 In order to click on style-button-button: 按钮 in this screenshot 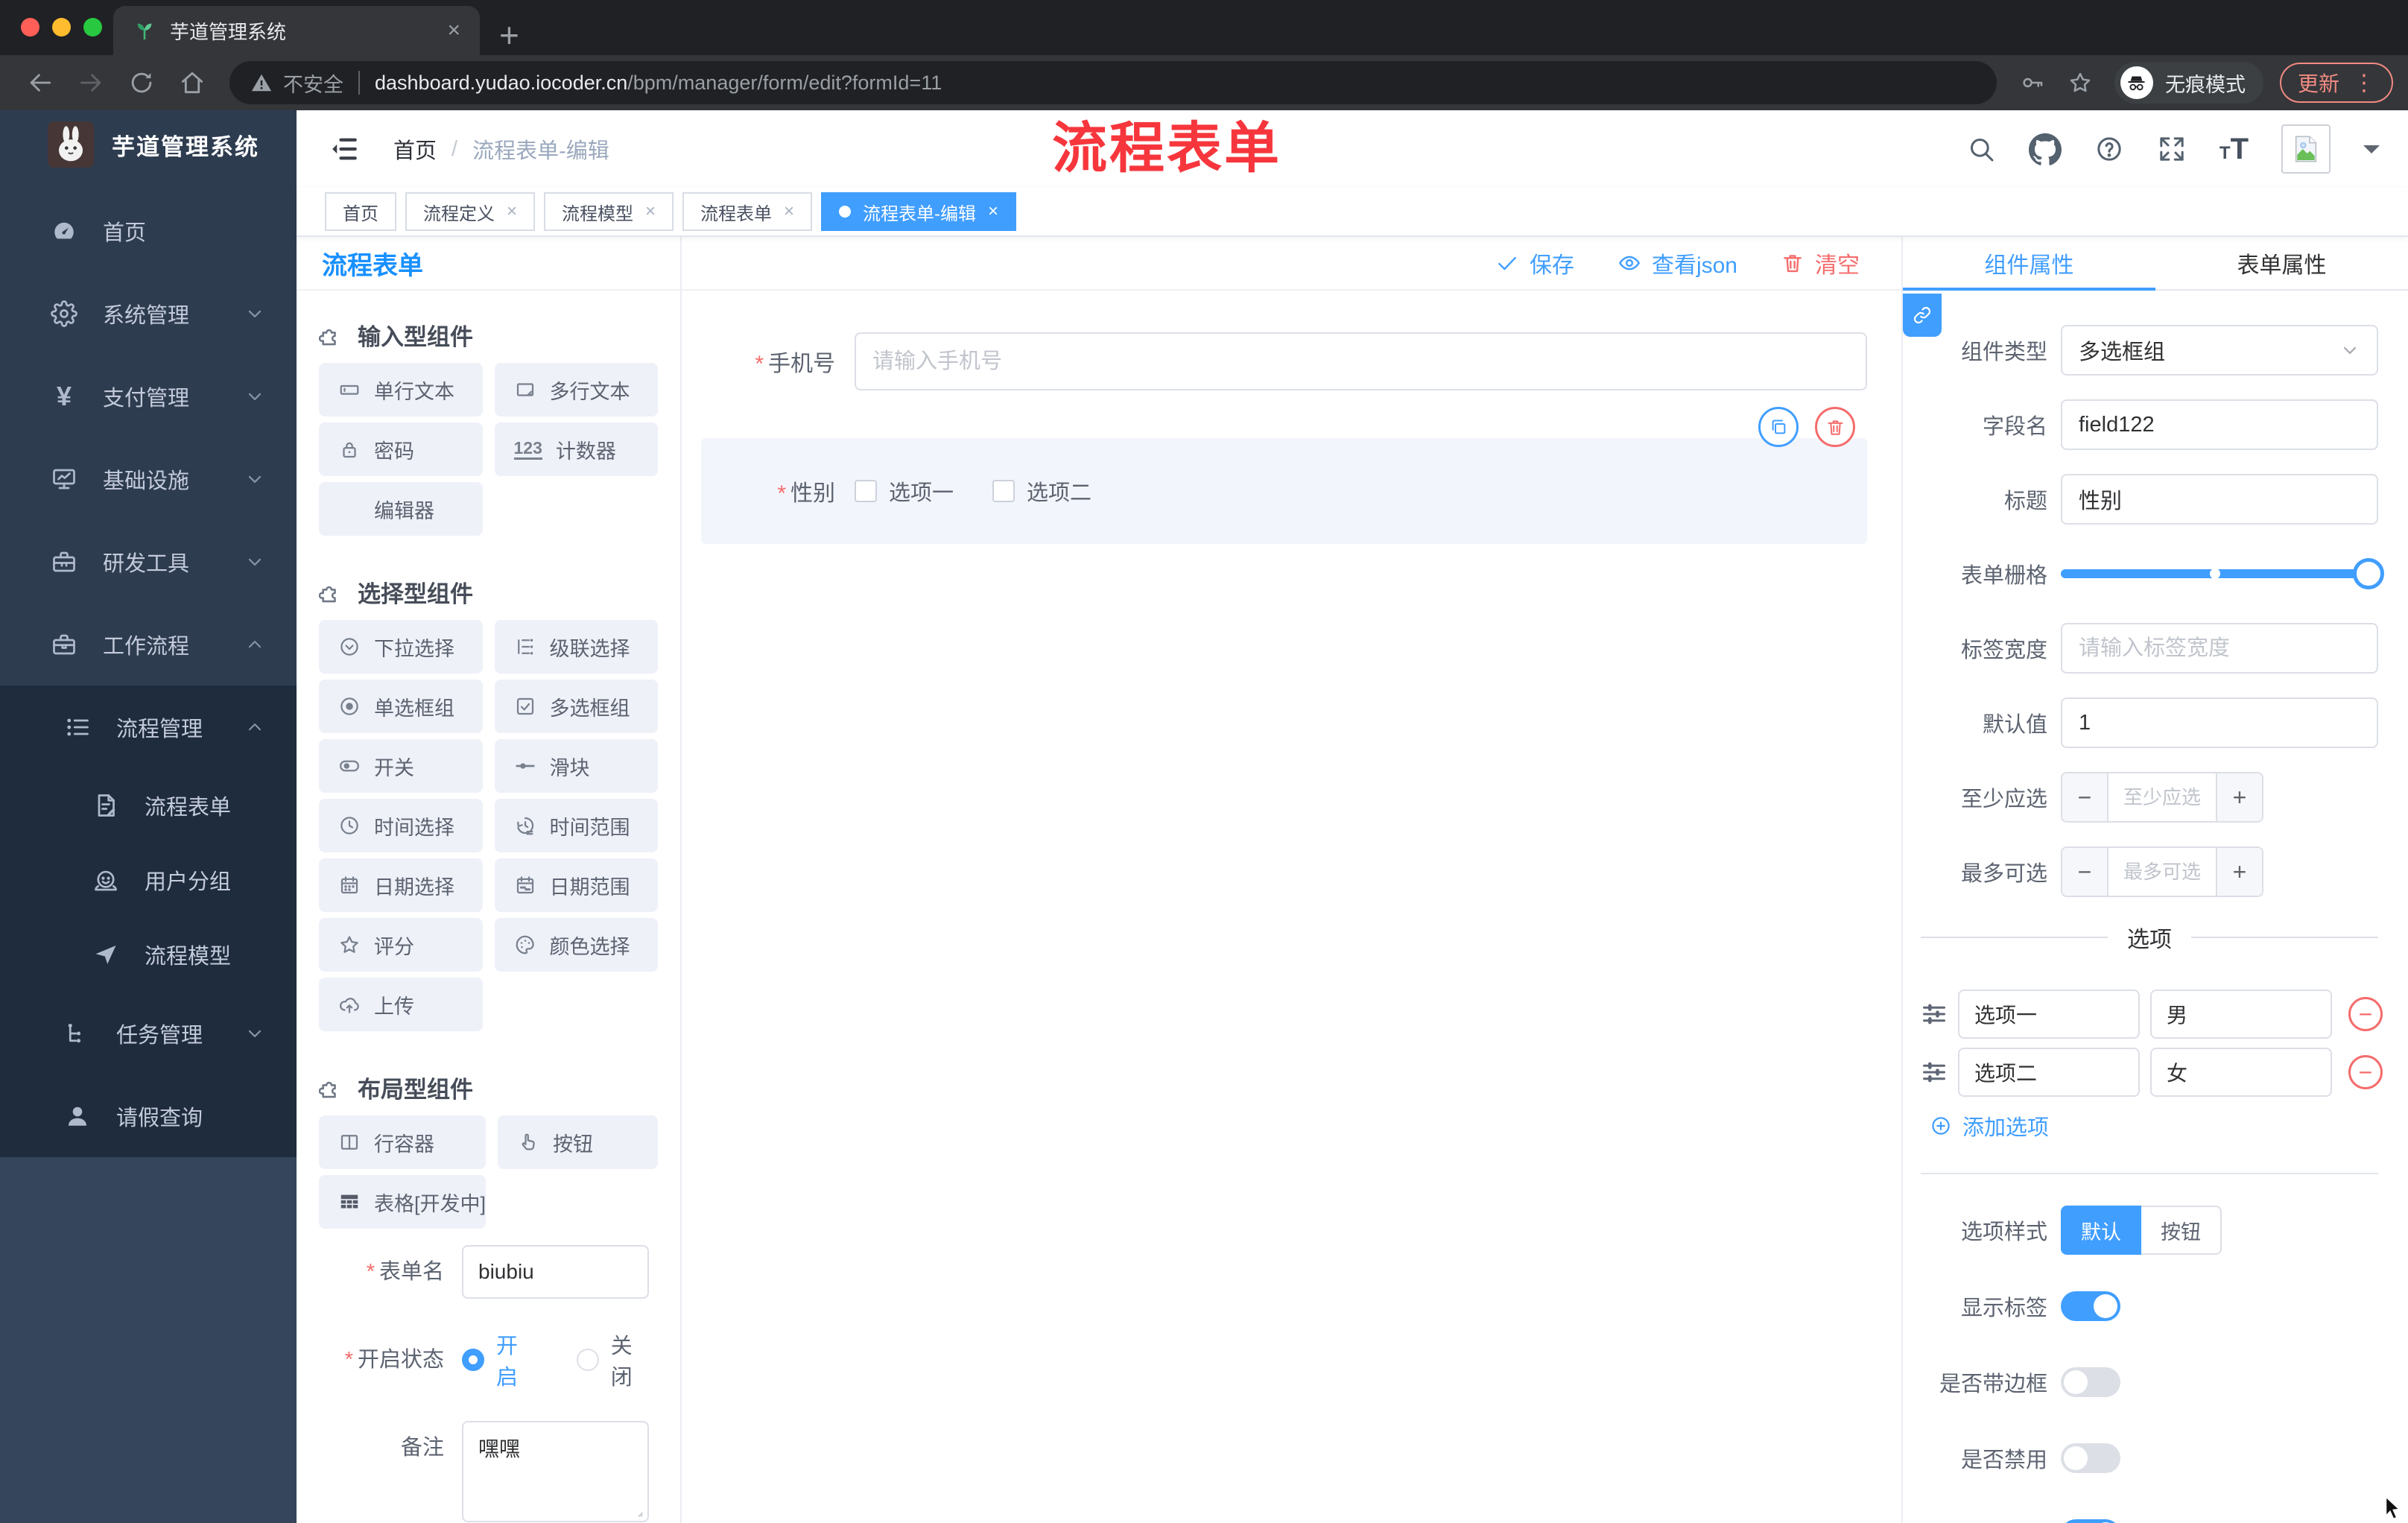, I will do `click(2181, 1231)`.